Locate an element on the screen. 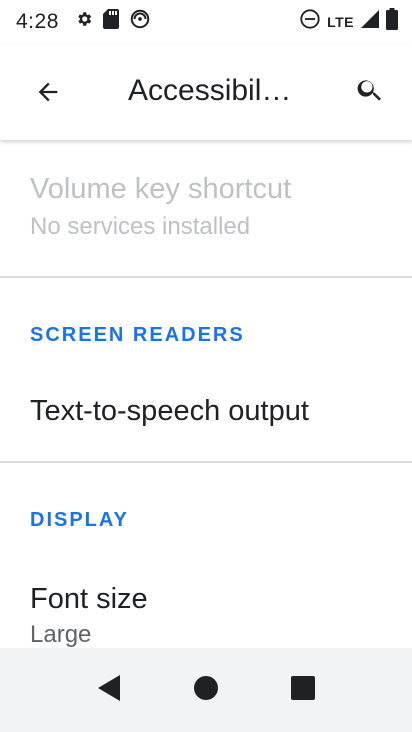 This screenshot has width=412, height=732. font-size-item: Font size Large is located at coordinates (211, 615).